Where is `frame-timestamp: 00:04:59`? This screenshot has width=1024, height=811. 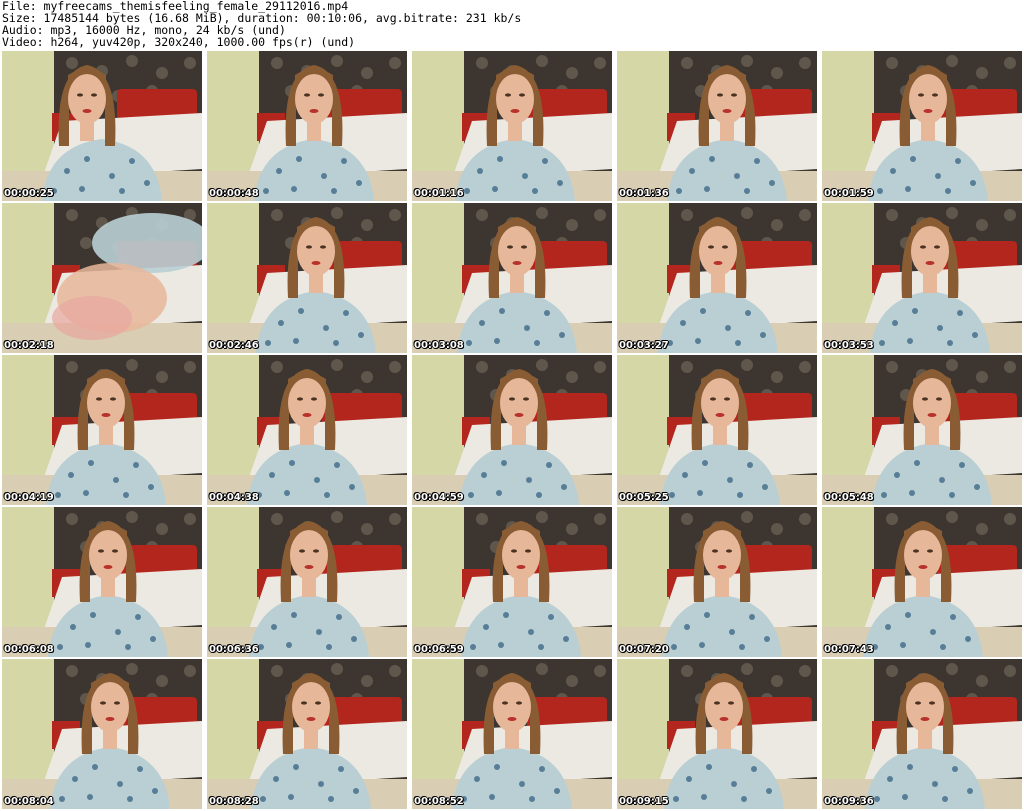 frame-timestamp: 00:04:59 is located at coordinates (439, 497).